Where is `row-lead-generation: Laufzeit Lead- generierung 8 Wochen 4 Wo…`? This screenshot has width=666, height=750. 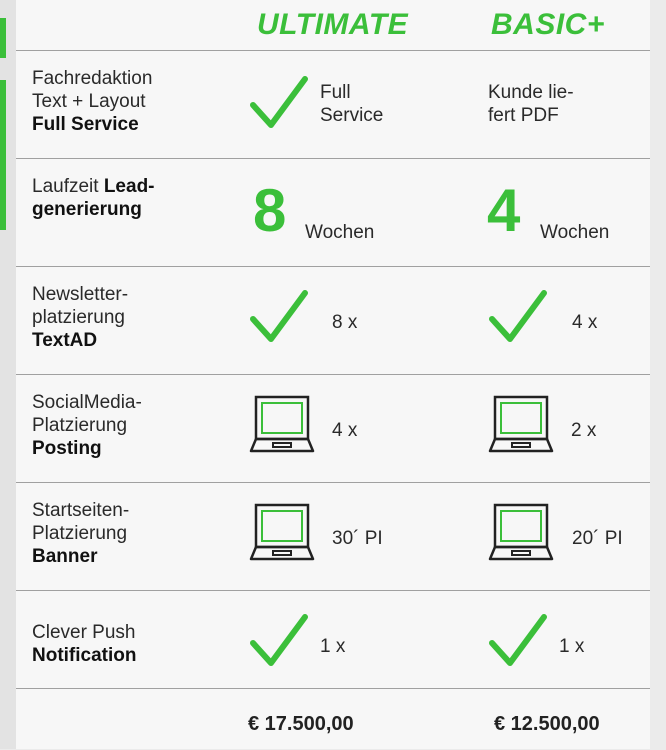 row-lead-generation: Laufzeit Lead- generierung 8 Wochen 4 Wo… is located at coordinates (333, 212).